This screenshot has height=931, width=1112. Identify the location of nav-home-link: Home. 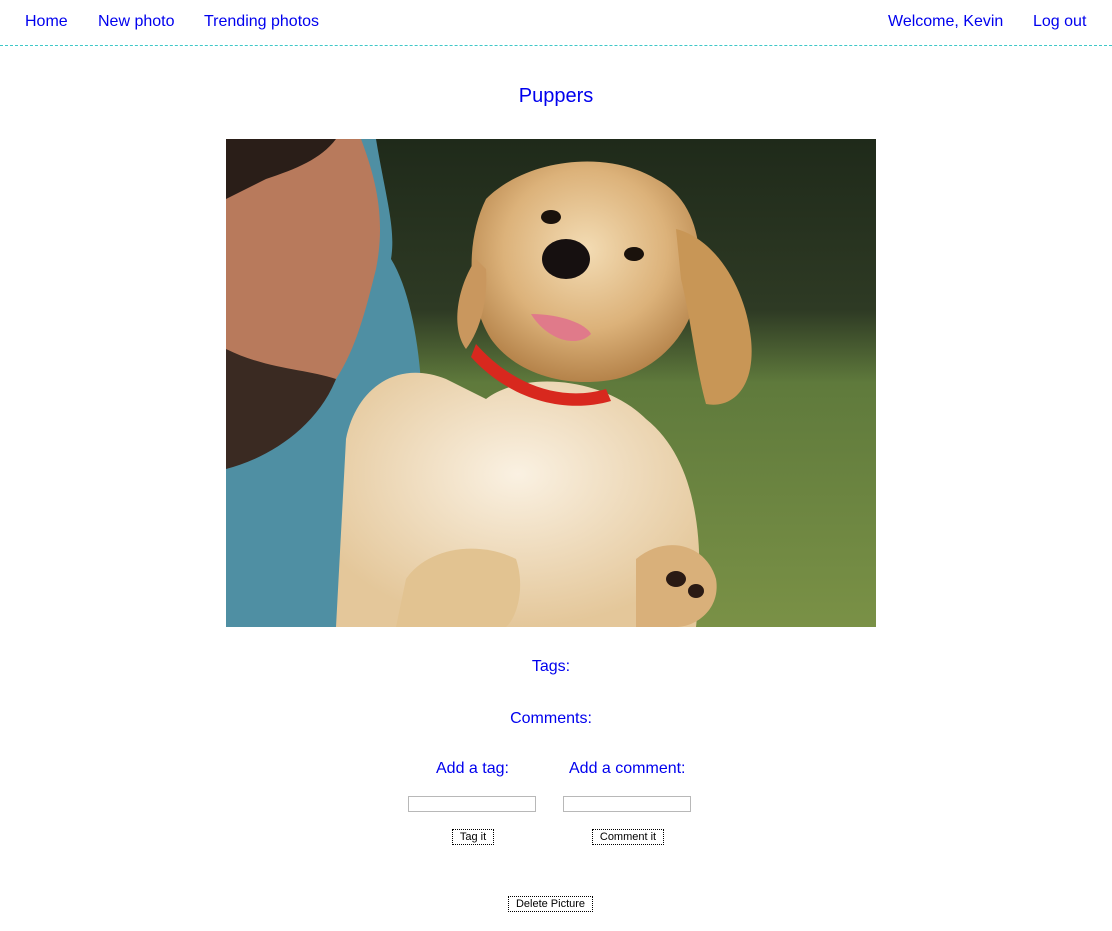
(46, 22).